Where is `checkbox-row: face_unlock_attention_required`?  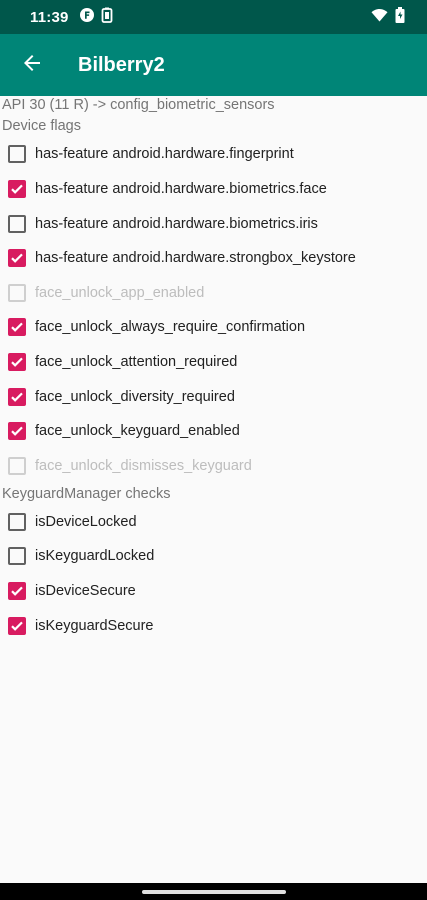 checkbox-row: face_unlock_attention_required is located at coordinates (122, 362).